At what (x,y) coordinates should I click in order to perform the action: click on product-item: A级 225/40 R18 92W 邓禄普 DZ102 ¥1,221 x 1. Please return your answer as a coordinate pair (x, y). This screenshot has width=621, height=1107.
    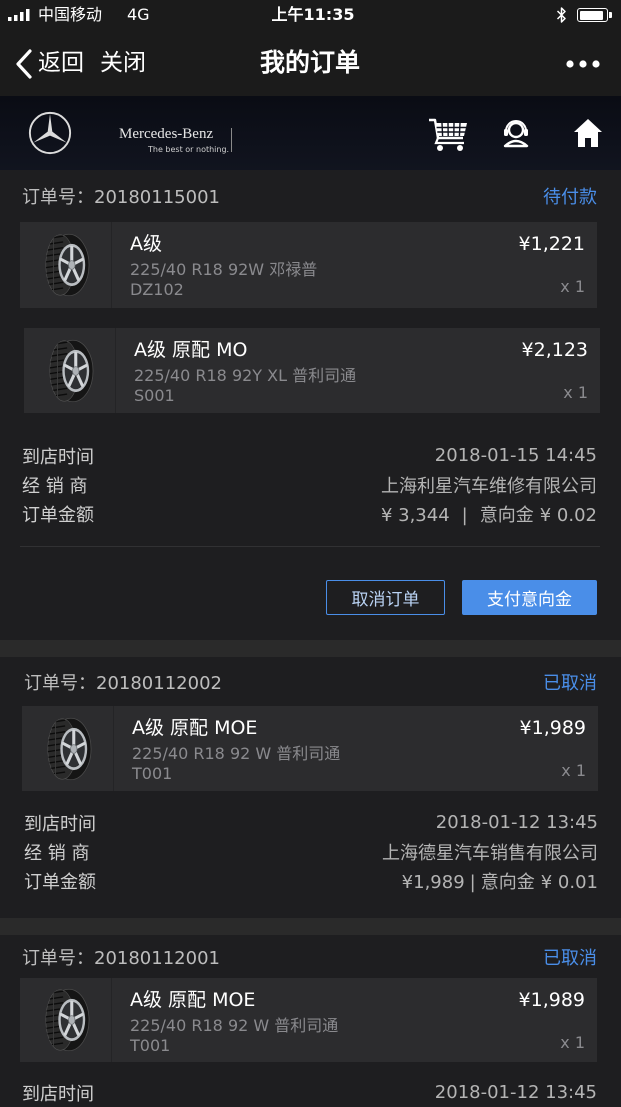
    Looking at the image, I should click on (308, 265).